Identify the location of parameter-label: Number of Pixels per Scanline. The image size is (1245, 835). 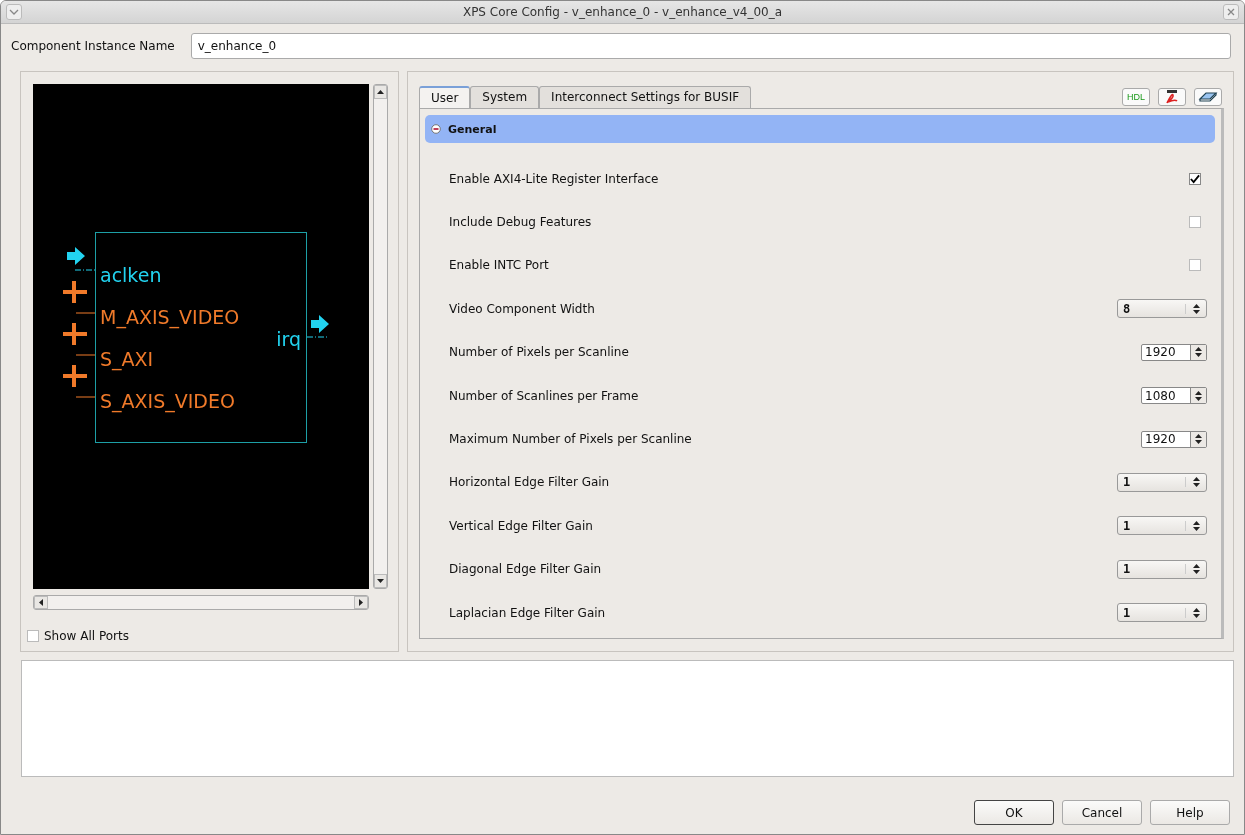
(539, 352).